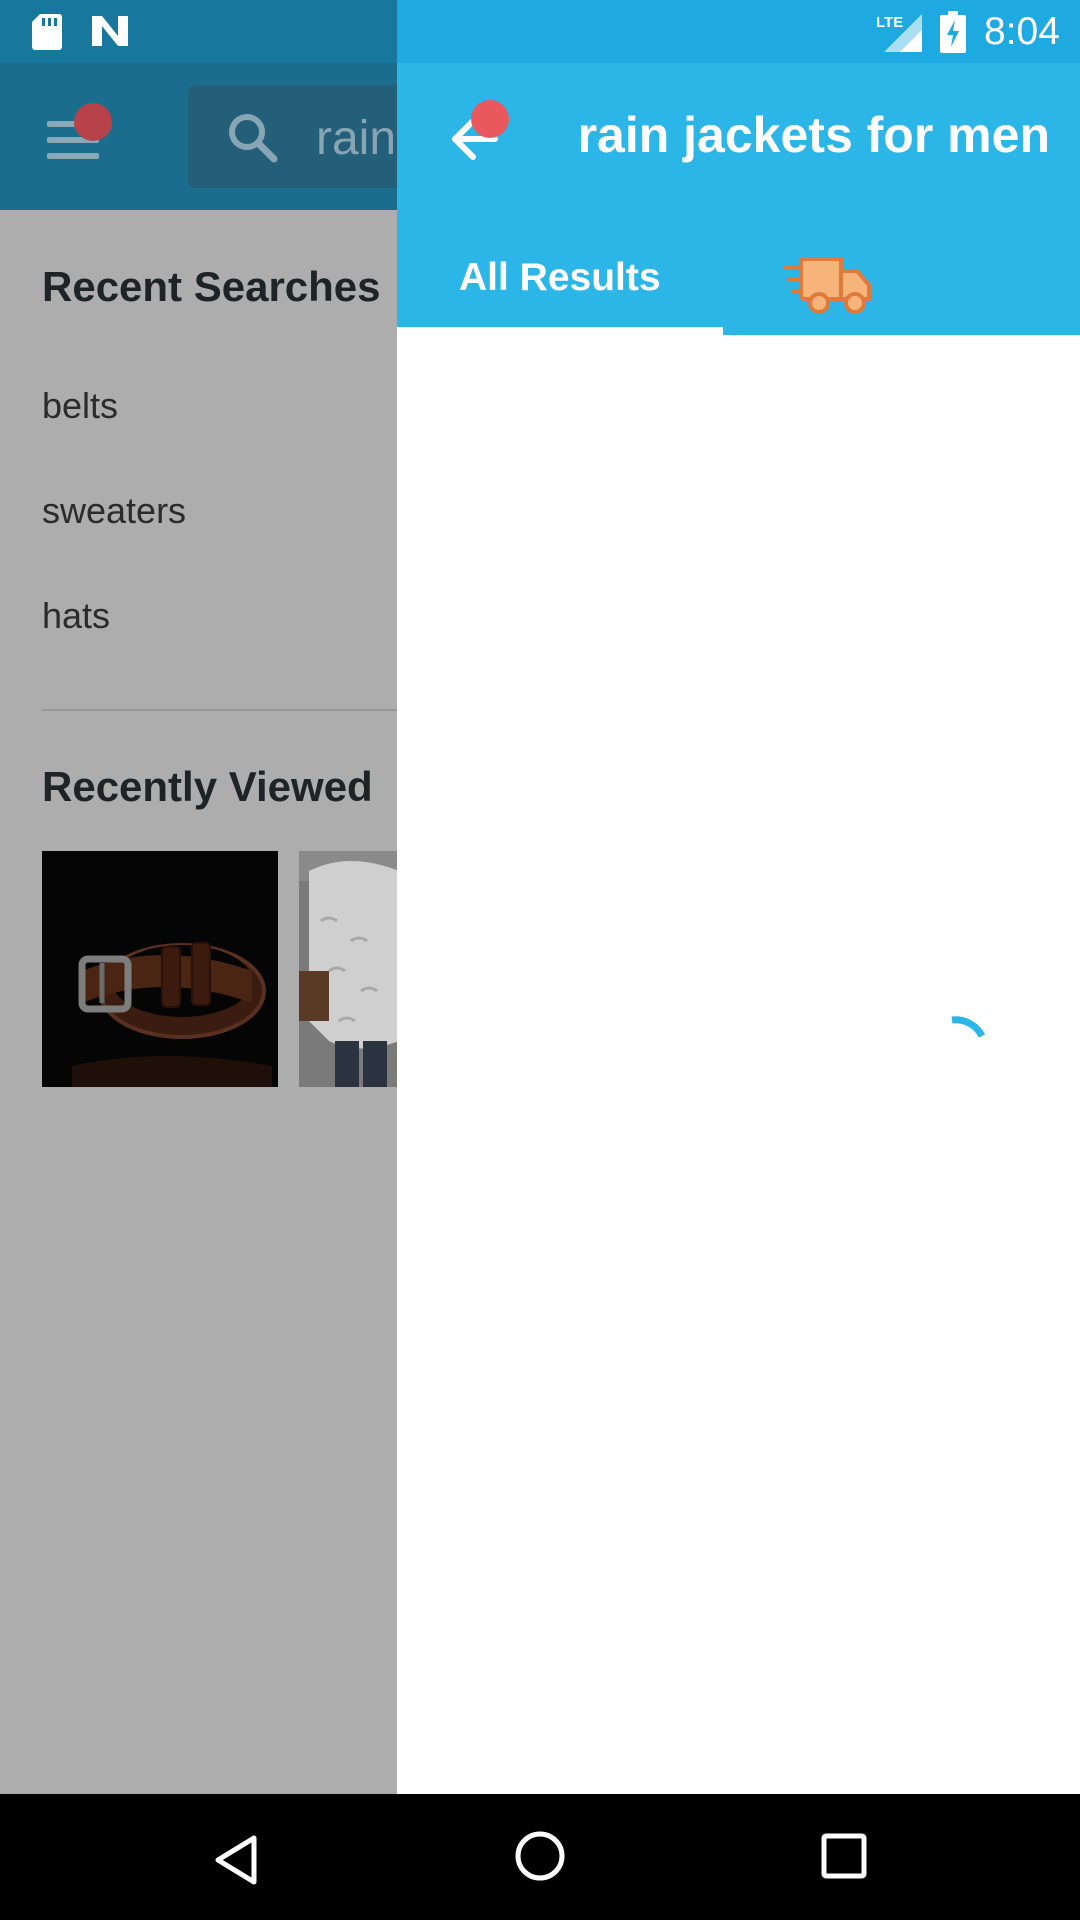 The width and height of the screenshot is (1080, 1920). What do you see at coordinates (899, 33) in the screenshot?
I see `lte-signal-icon: LTE` at bounding box center [899, 33].